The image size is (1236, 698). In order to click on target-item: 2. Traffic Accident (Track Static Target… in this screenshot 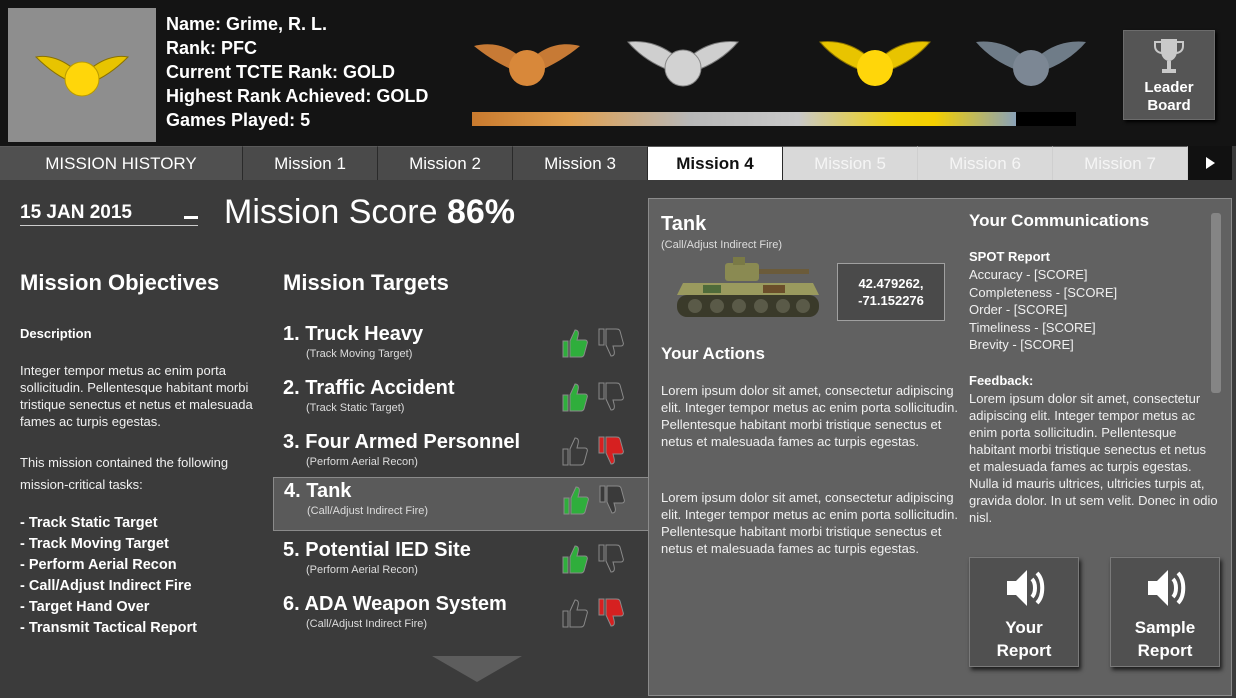, I will do `click(461, 402)`.